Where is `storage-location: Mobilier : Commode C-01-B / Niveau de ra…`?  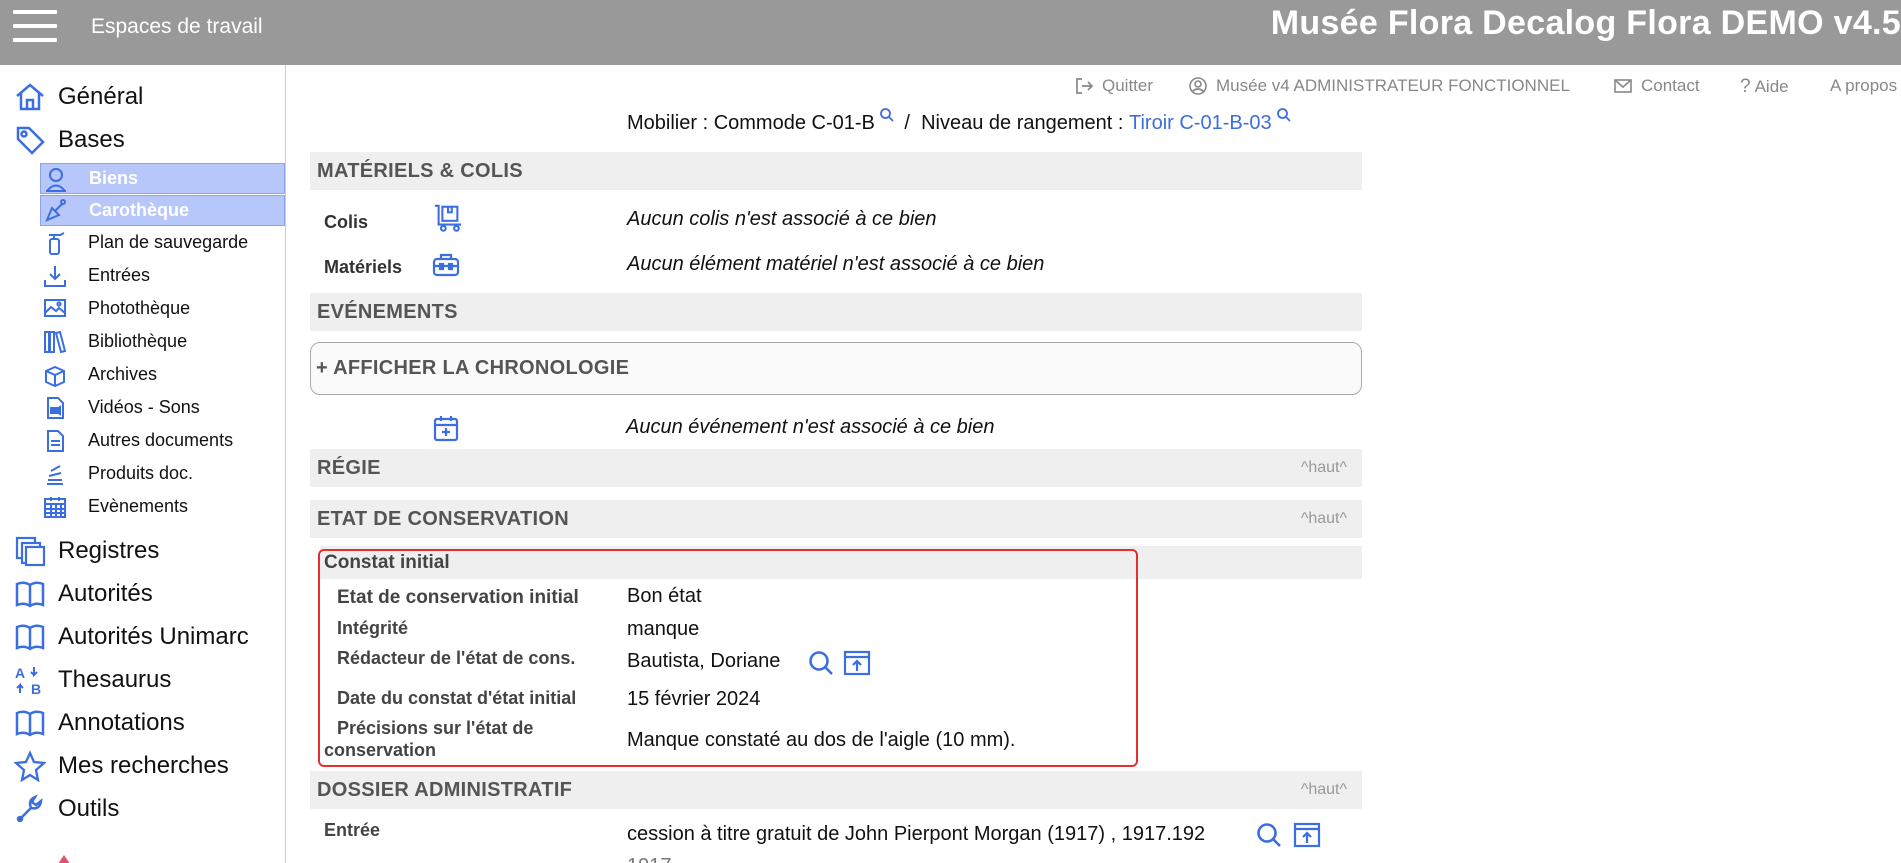
storage-location: Mobilier : Commode C-01-B / Niveau de ra… is located at coordinates (961, 121).